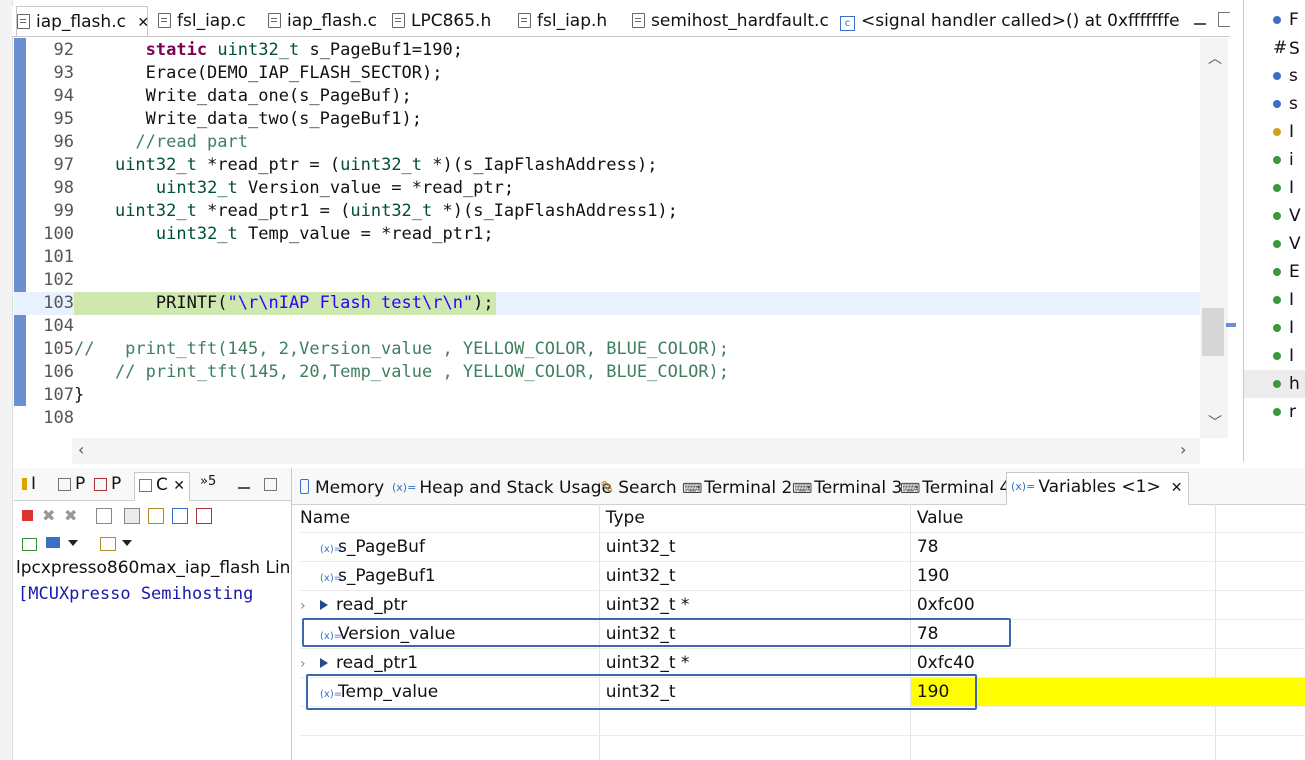  Describe the element at coordinates (607, 418) in the screenshot. I see `code-line: 108` at that location.